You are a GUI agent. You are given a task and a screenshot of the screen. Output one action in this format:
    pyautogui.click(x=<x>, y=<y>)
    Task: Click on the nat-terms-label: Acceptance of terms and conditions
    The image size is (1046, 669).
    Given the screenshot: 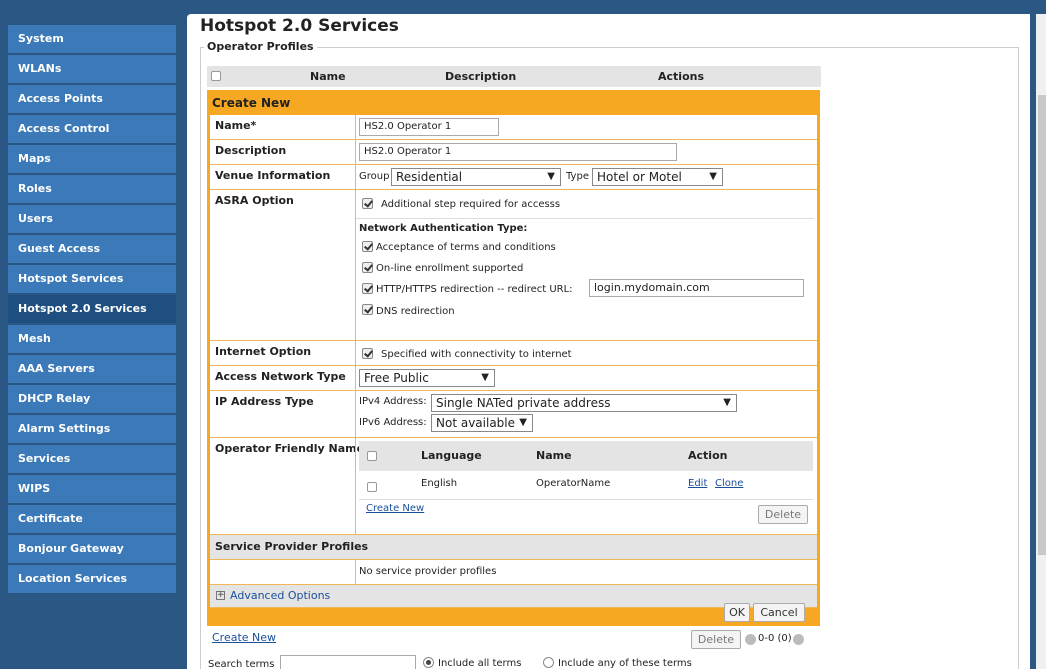 What is the action you would take?
    pyautogui.click(x=466, y=247)
    